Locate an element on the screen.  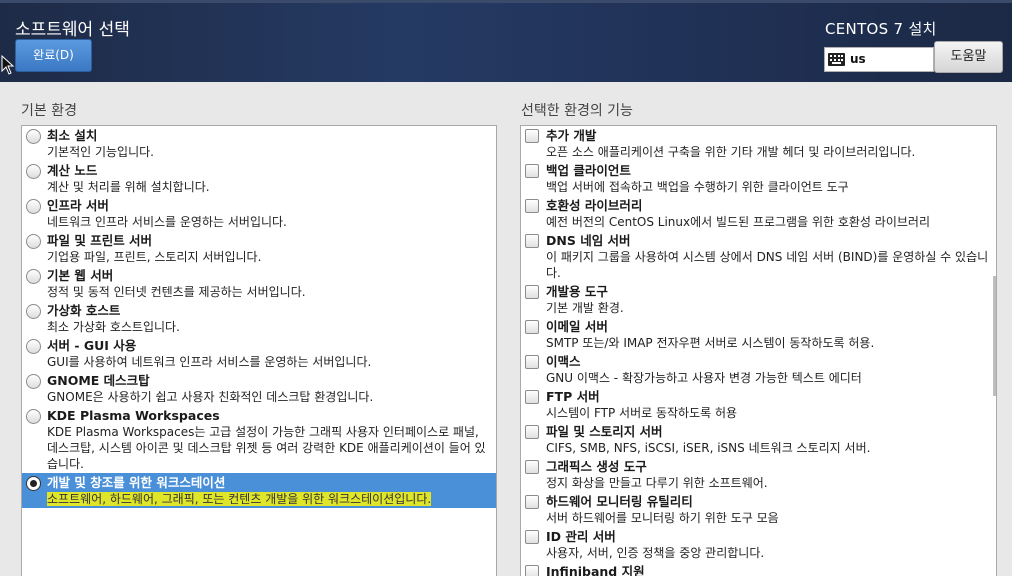
environment-item: 기본 웹 서버정적 및 동적 인터넷 컨텐츠를 제공하는 서버입니다. is located at coordinates (259, 283).